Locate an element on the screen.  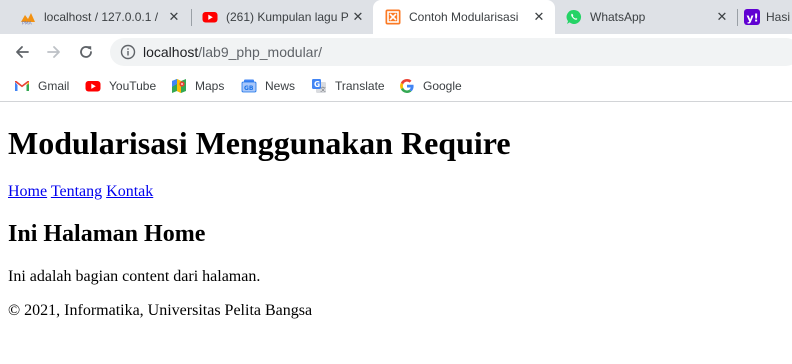
tab-contoh-modularisasi: Contoh Modularisasi ✕ is located at coordinates (464, 17).